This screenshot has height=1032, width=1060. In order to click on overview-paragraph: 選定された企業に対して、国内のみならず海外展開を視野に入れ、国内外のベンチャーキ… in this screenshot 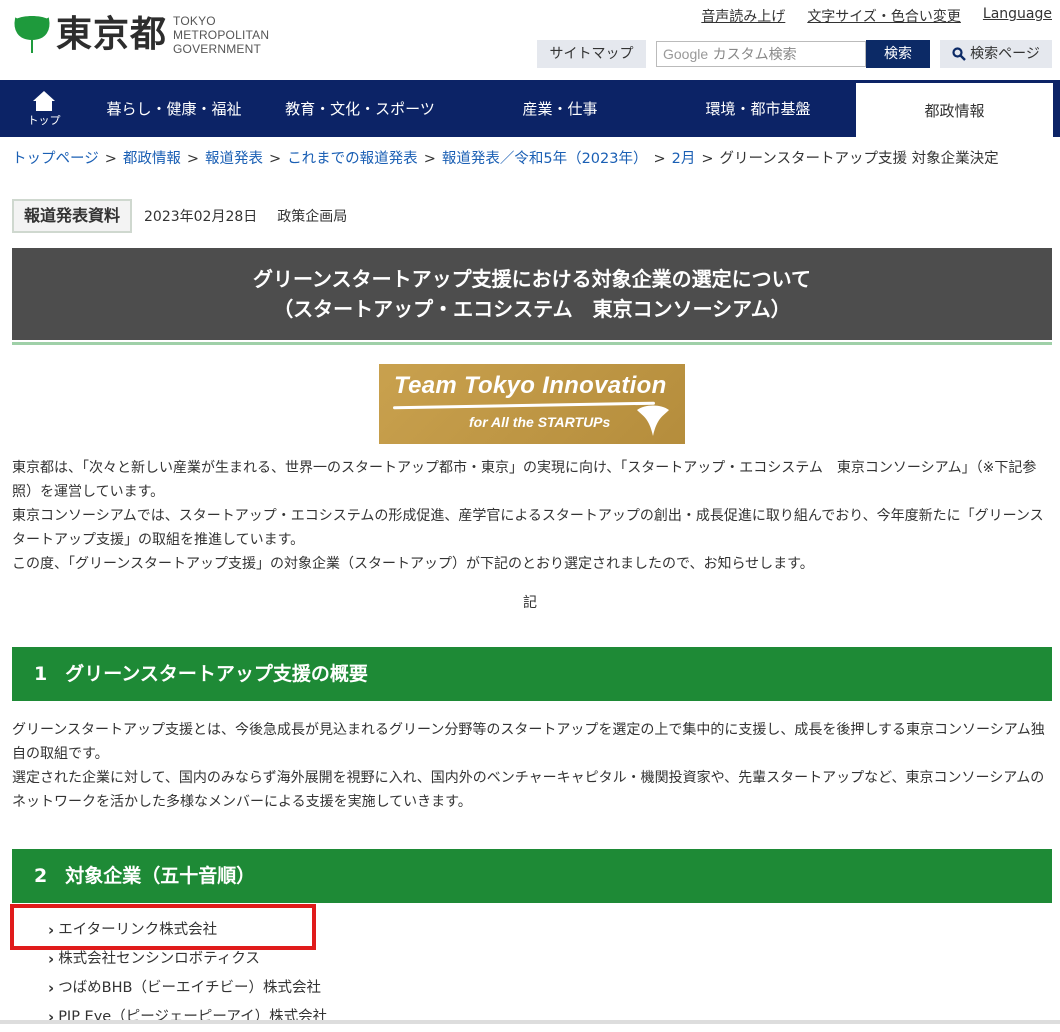, I will do `click(528, 790)`.